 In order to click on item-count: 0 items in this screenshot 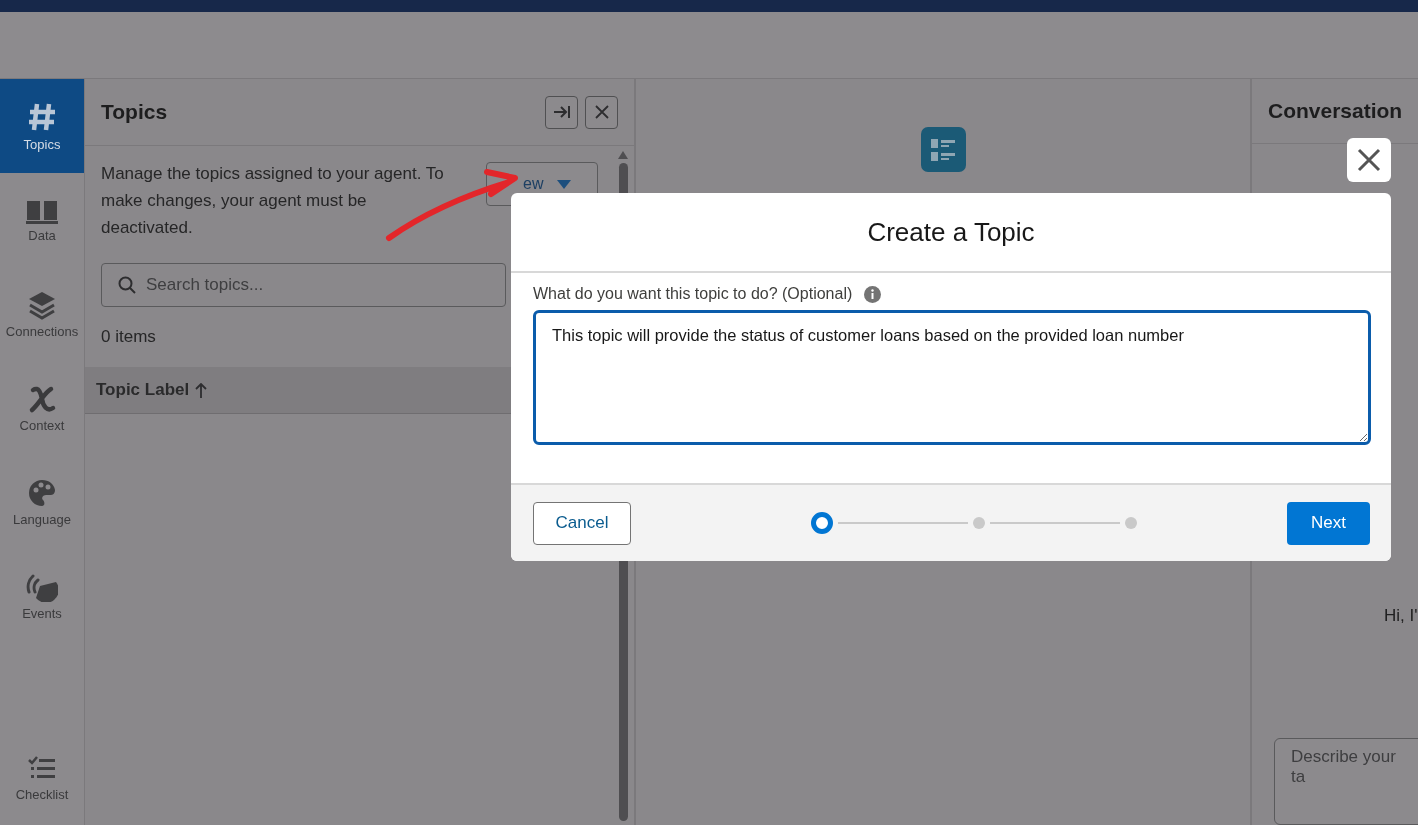, I will do `click(128, 337)`.